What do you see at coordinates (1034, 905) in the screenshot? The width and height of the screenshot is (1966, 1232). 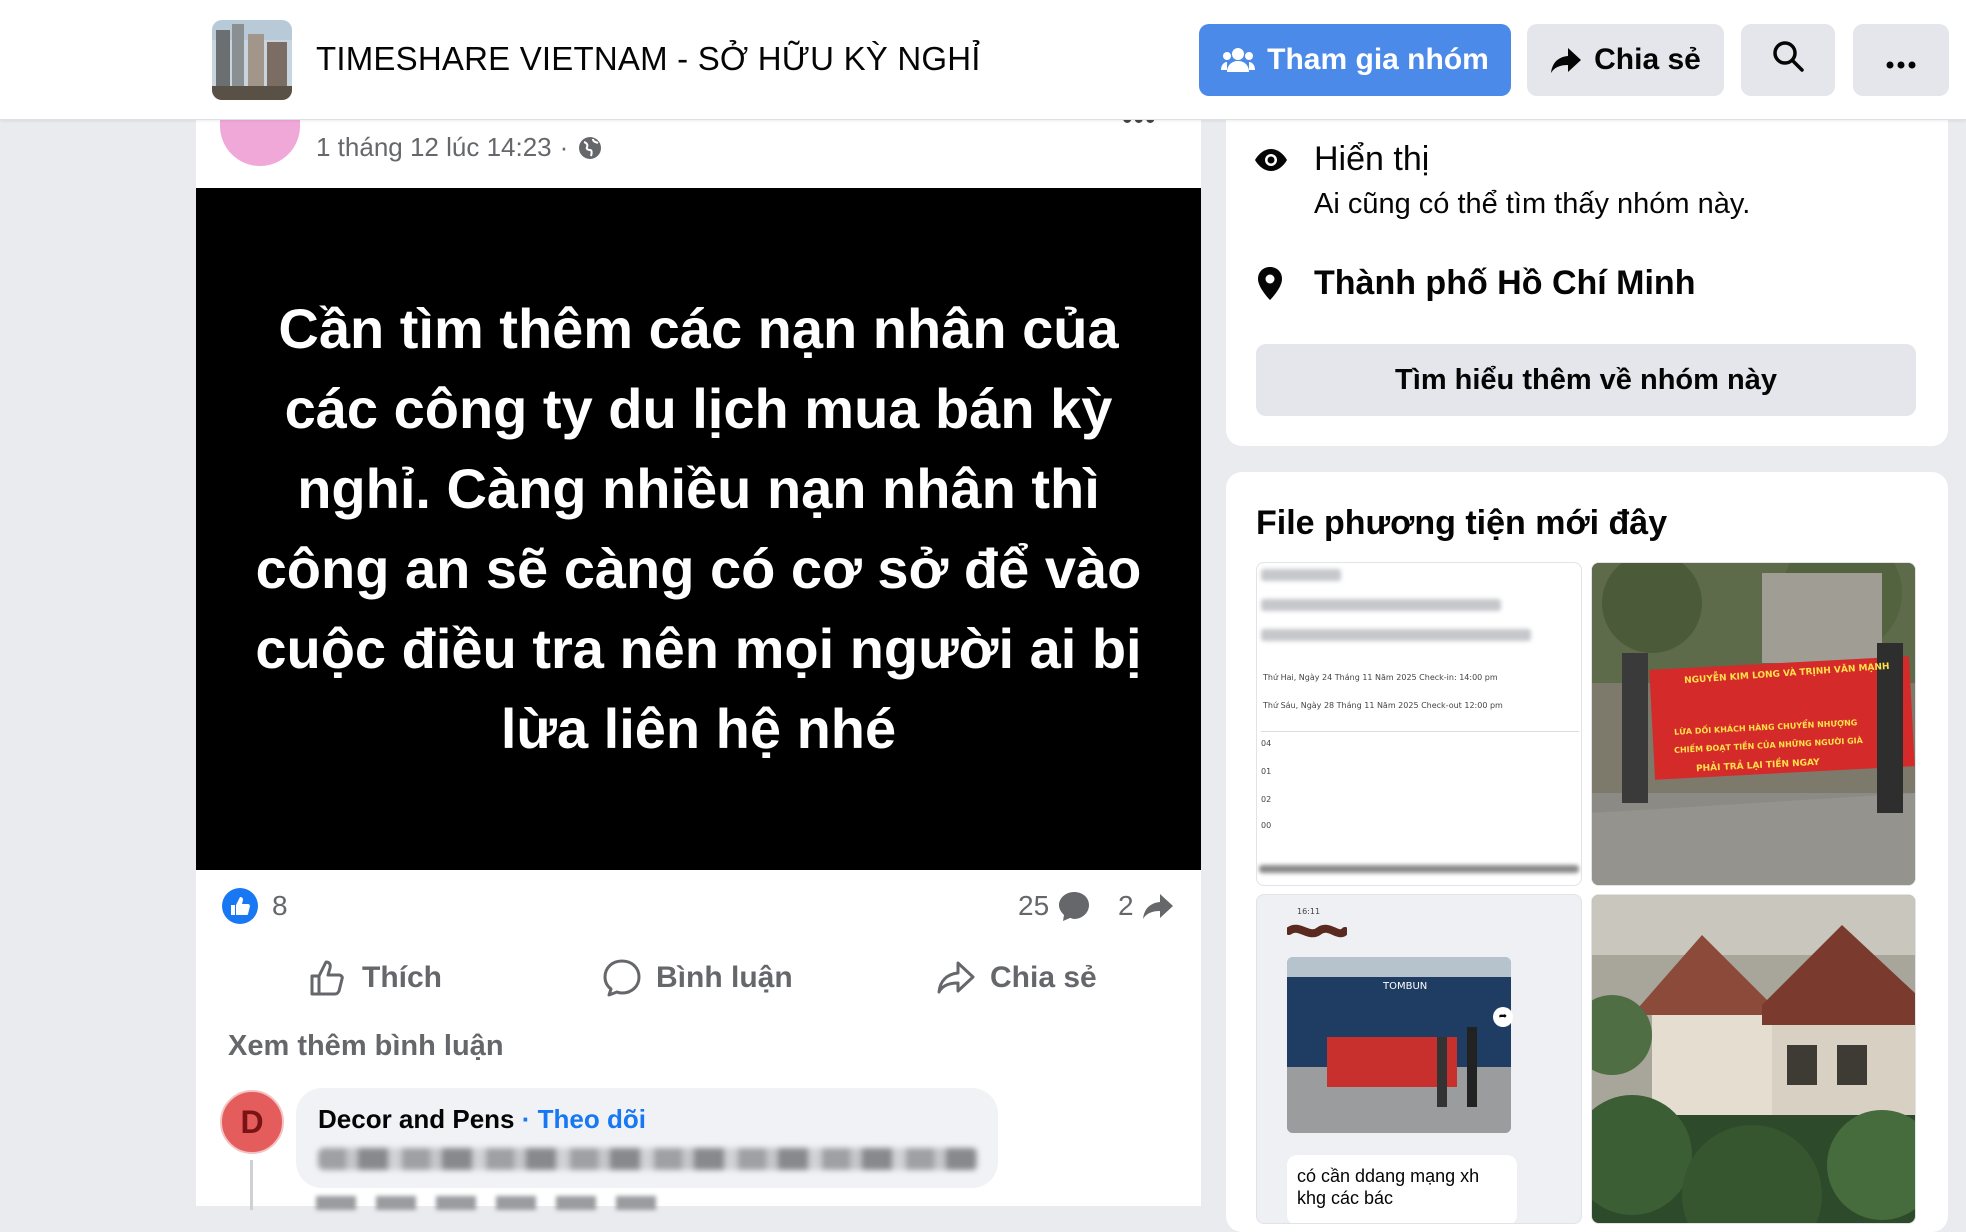 I see `comment-count-value: 25` at bounding box center [1034, 905].